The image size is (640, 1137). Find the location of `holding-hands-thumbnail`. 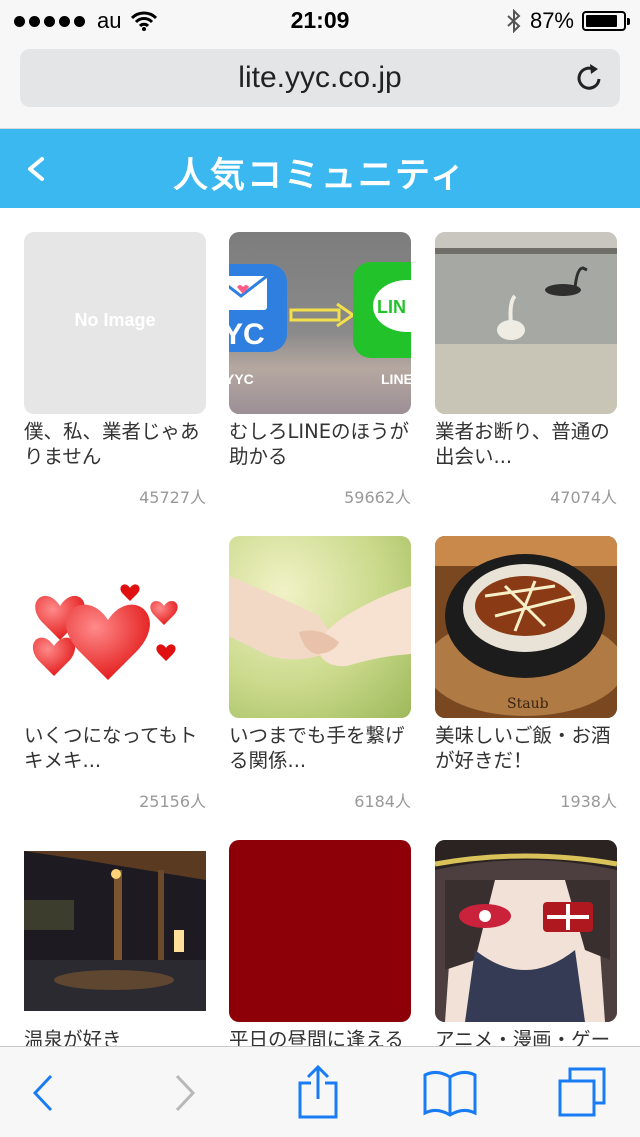

holding-hands-thumbnail is located at coordinates (320, 627).